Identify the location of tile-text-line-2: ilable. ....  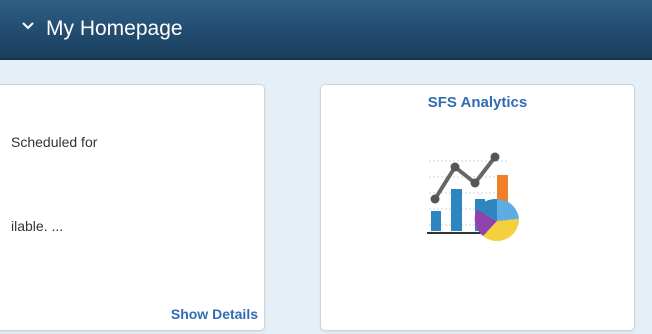
(37, 226).